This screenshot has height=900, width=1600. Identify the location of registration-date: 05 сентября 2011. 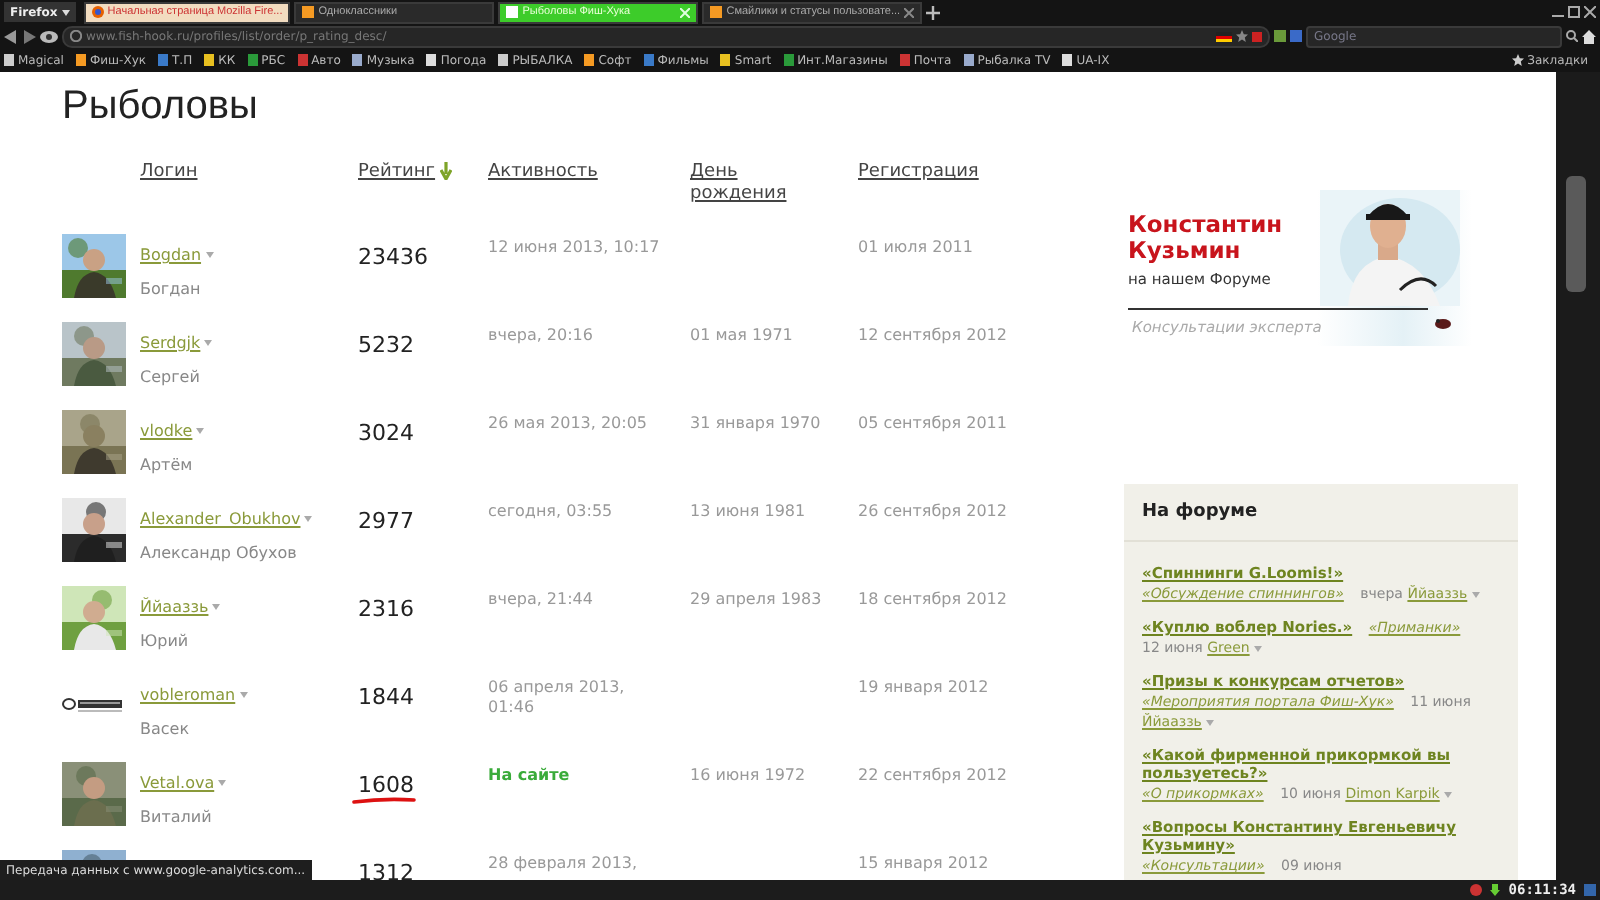
(932, 423).